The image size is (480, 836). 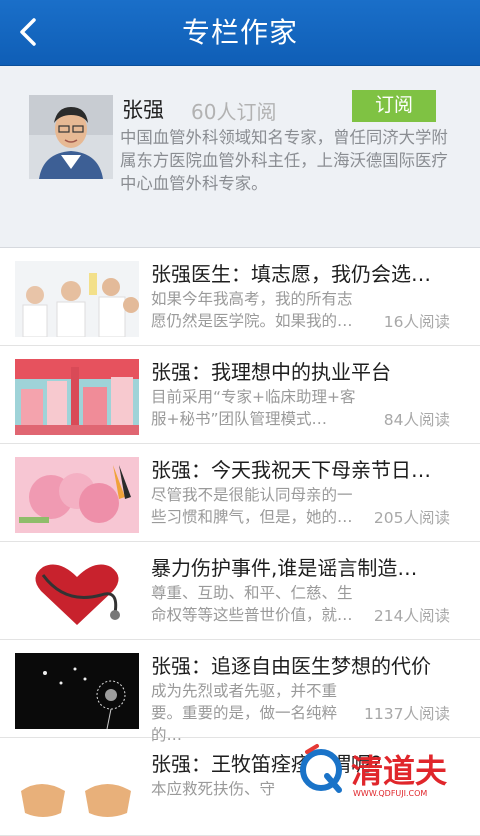 What do you see at coordinates (271, 372) in the screenshot?
I see `article-title: 张强：我理想中的执业平台` at bounding box center [271, 372].